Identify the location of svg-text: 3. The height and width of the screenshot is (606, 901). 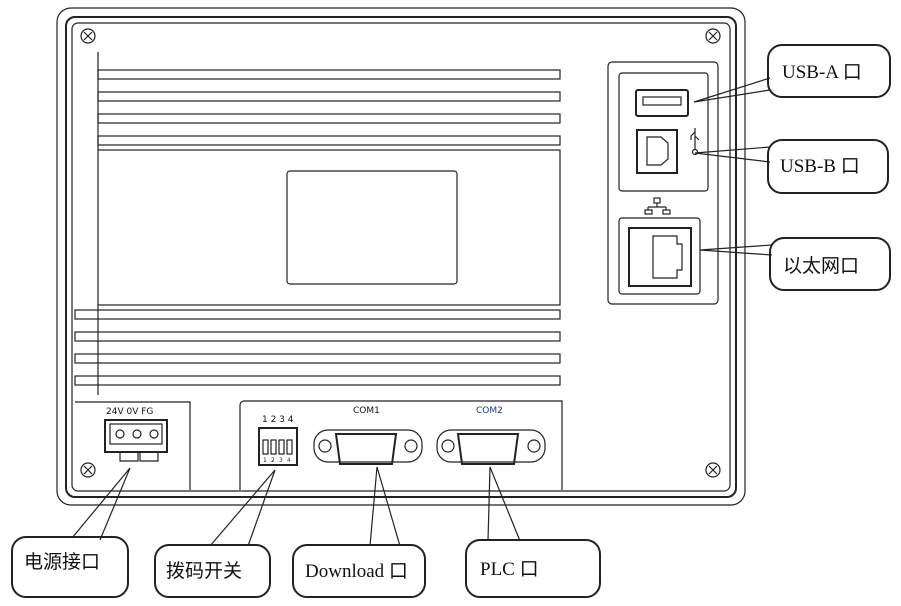
(281, 460).